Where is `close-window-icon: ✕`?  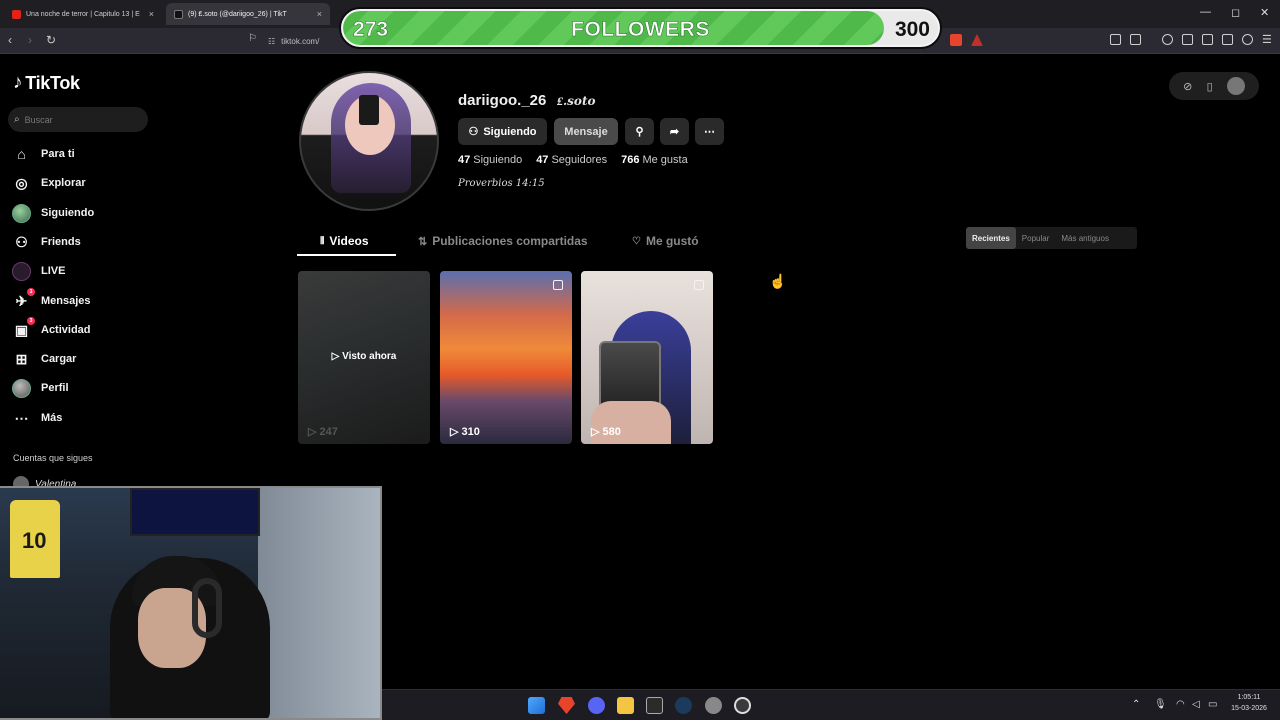 close-window-icon: ✕ is located at coordinates (1264, 12).